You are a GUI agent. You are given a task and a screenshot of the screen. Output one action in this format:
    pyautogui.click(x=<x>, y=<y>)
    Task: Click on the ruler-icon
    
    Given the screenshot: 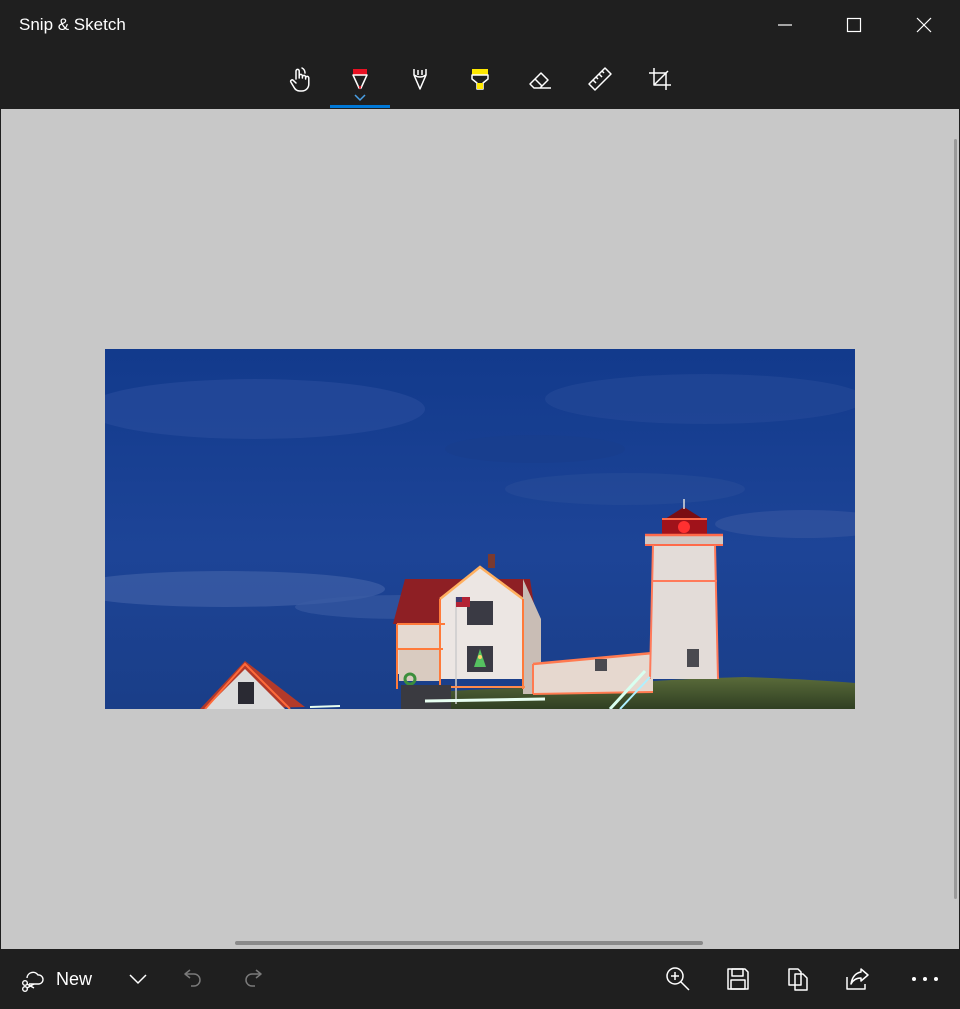 What is the action you would take?
    pyautogui.click(x=600, y=78)
    